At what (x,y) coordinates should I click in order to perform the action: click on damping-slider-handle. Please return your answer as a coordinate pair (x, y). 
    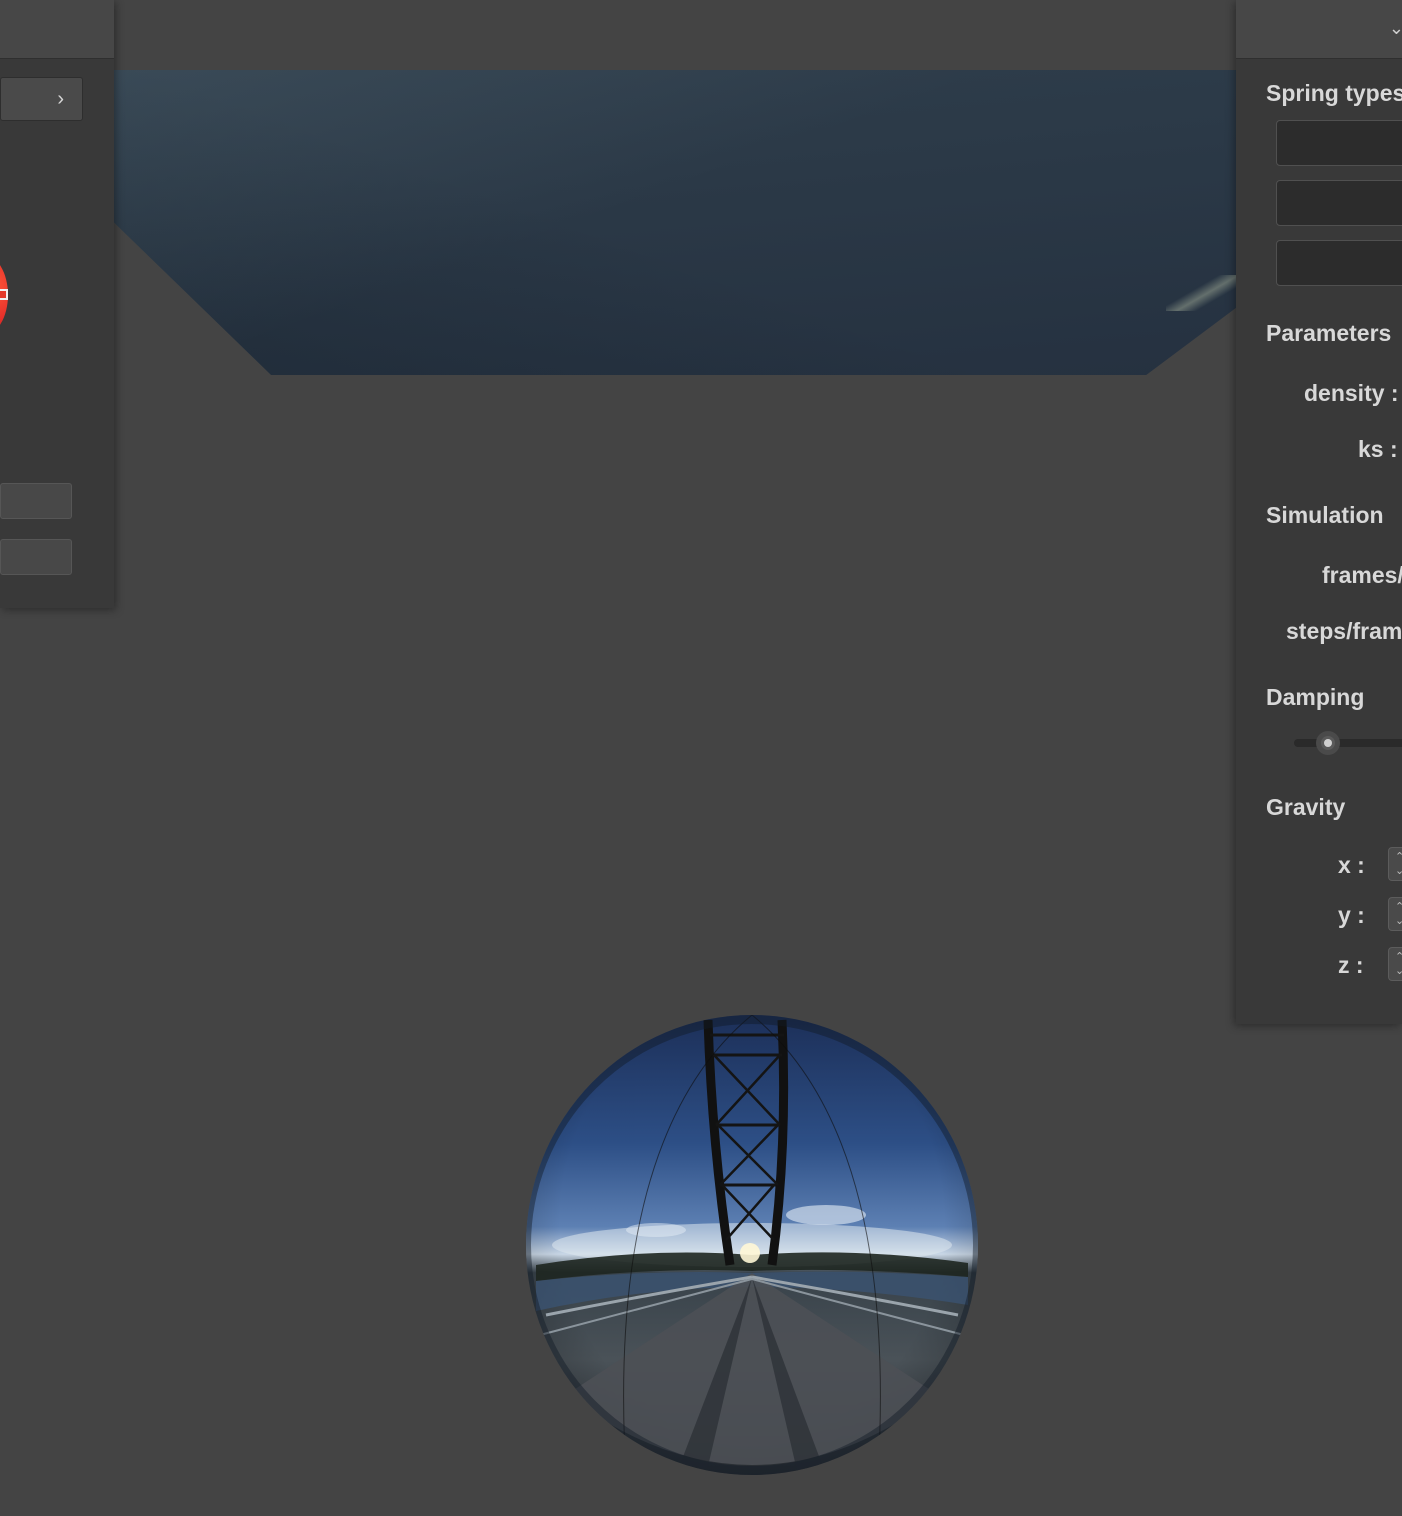
    Looking at the image, I should click on (1328, 743).